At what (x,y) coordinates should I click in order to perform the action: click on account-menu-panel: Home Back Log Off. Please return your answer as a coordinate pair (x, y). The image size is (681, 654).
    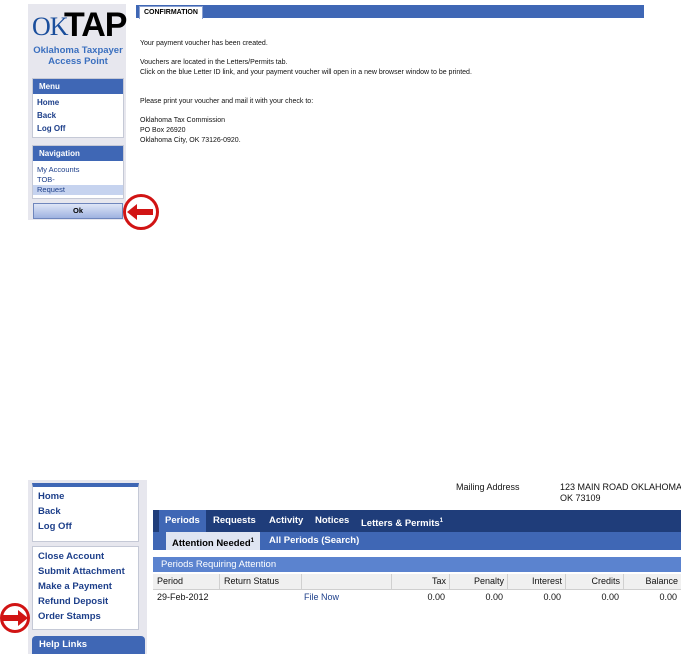
    Looking at the image, I should click on (85, 512).